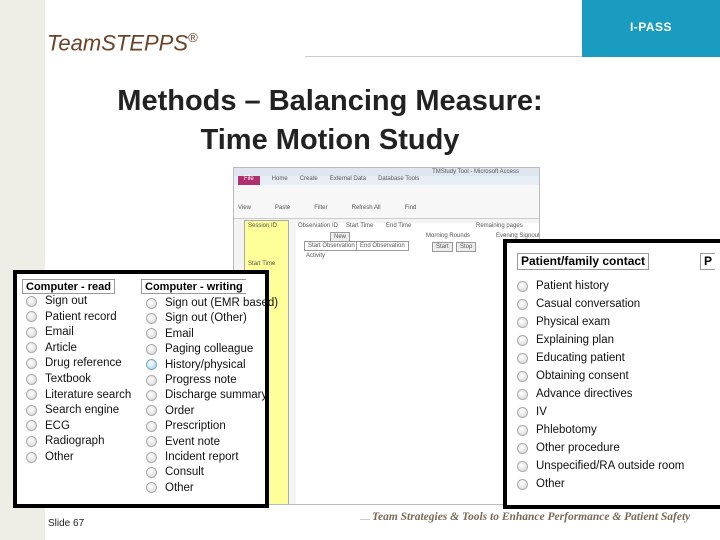 The width and height of the screenshot is (720, 540). I want to click on radio-label: Unspecified/RA outside room, so click(610, 466).